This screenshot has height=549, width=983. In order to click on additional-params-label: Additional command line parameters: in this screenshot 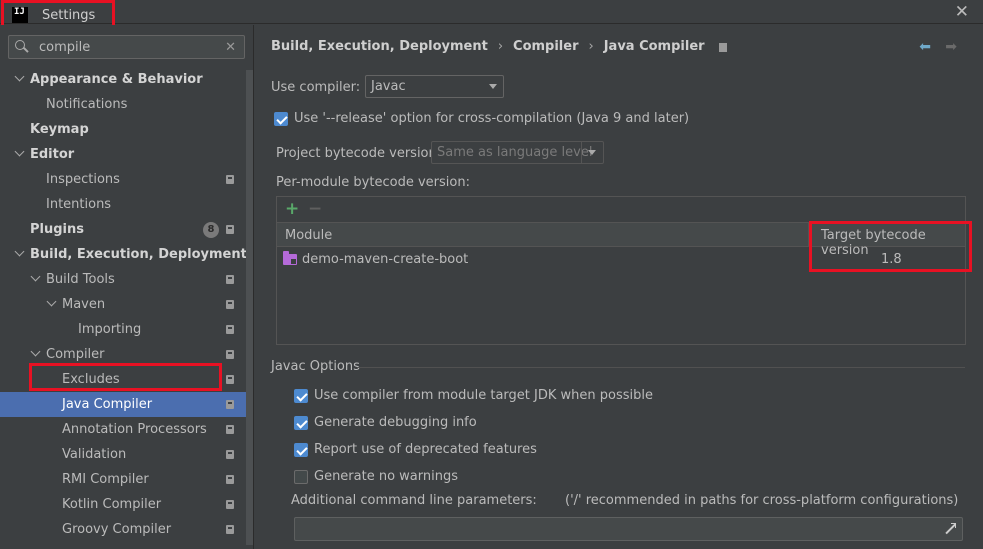, I will do `click(414, 500)`.